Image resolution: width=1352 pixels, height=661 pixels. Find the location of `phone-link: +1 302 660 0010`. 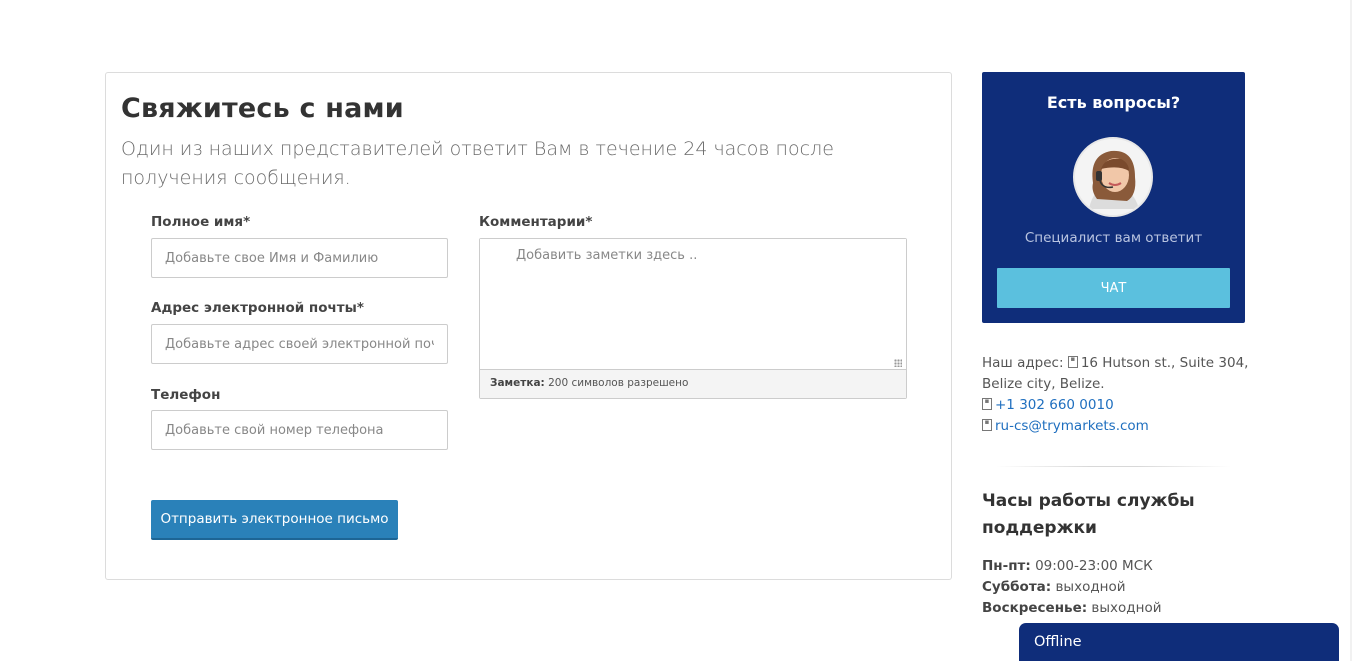

phone-link: +1 302 660 0010 is located at coordinates (1054, 405).